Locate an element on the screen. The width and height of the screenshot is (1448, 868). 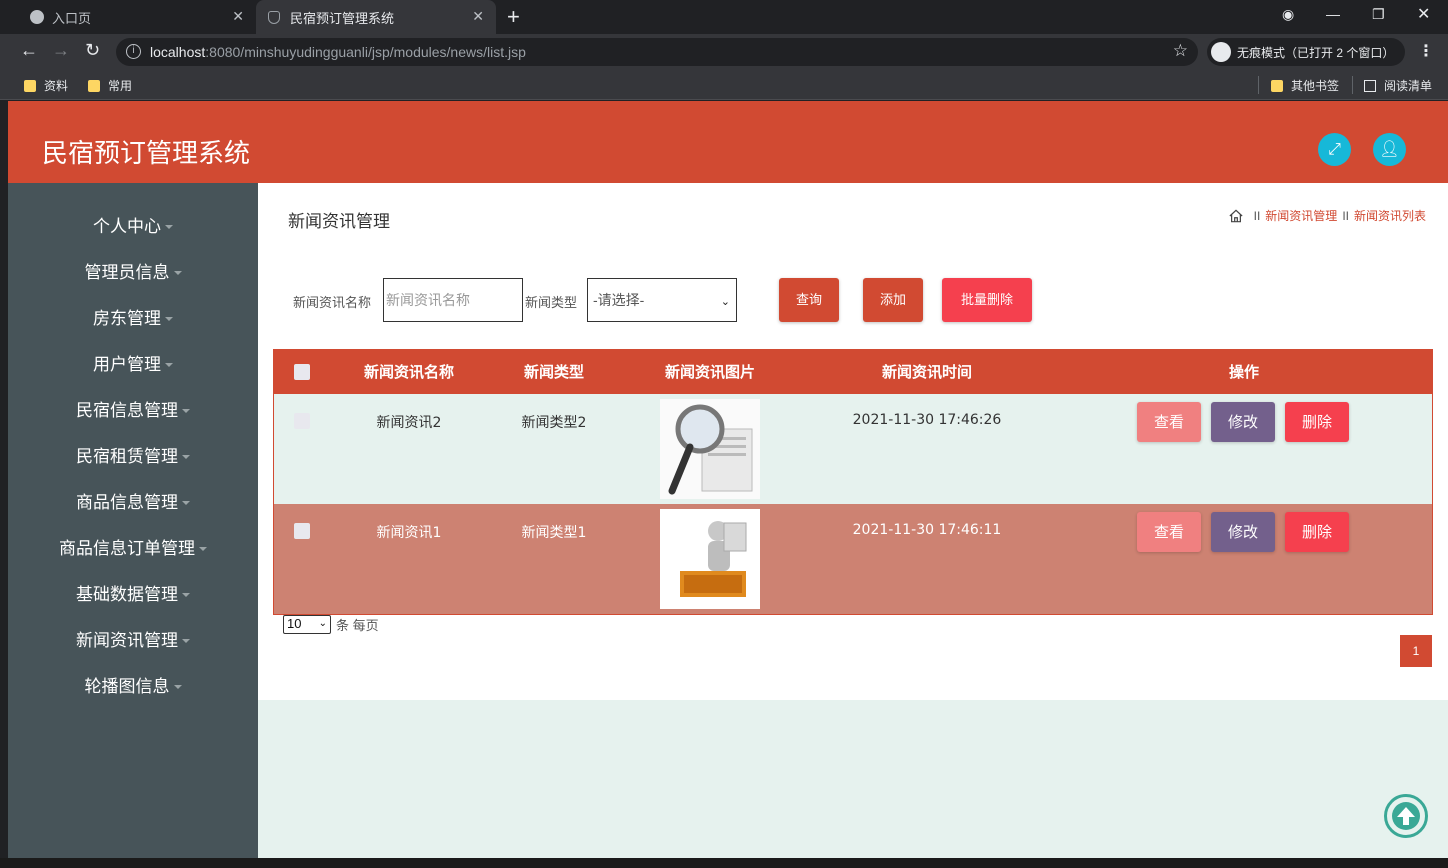
browser-menu-icon: ⋮ is located at coordinates (1426, 51).